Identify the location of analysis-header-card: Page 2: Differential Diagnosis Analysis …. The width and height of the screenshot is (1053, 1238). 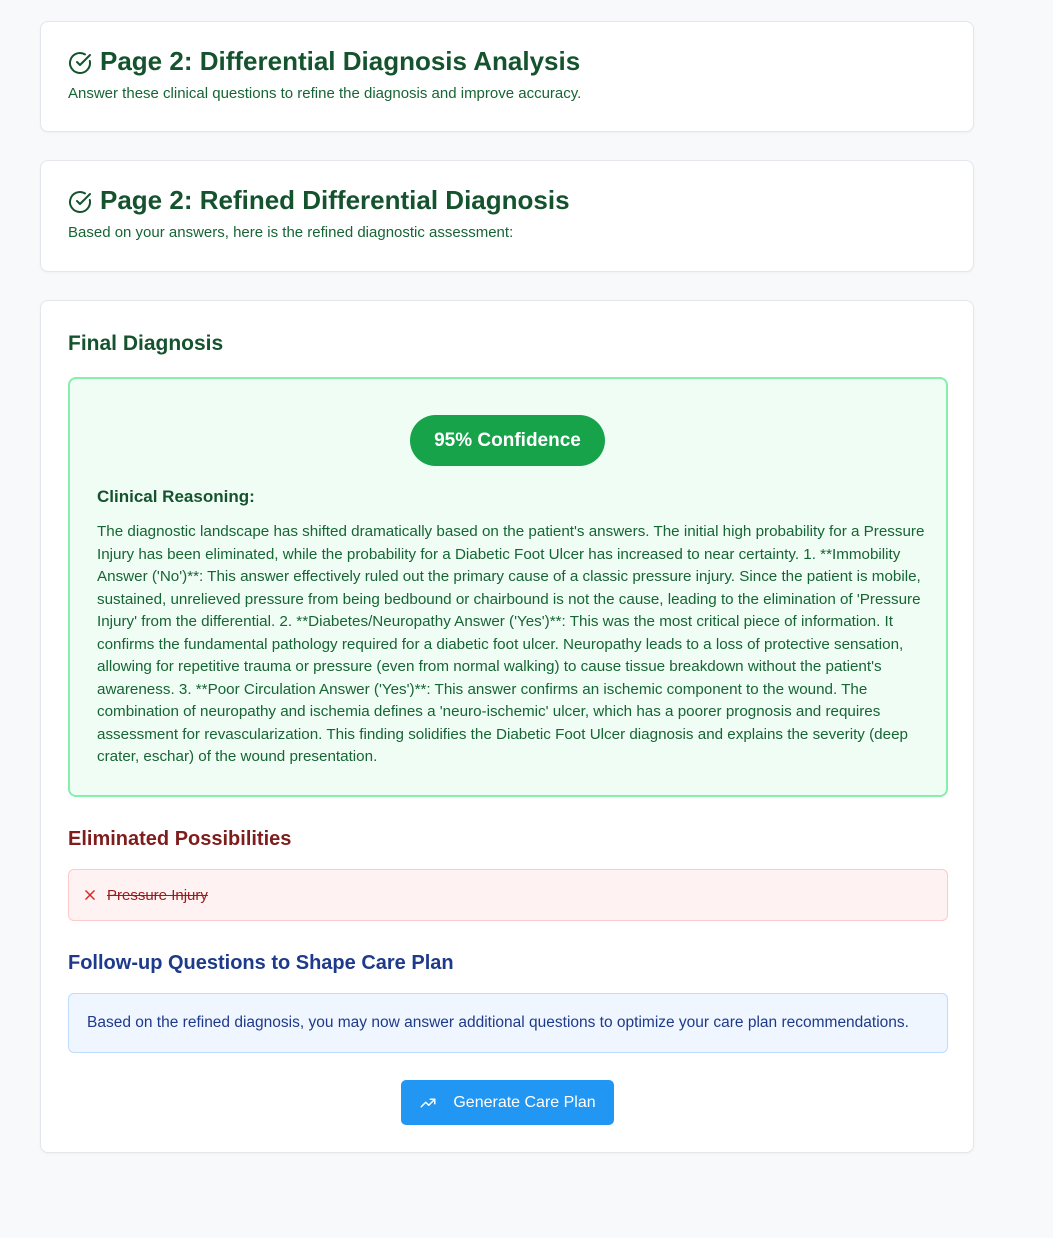
(507, 76).